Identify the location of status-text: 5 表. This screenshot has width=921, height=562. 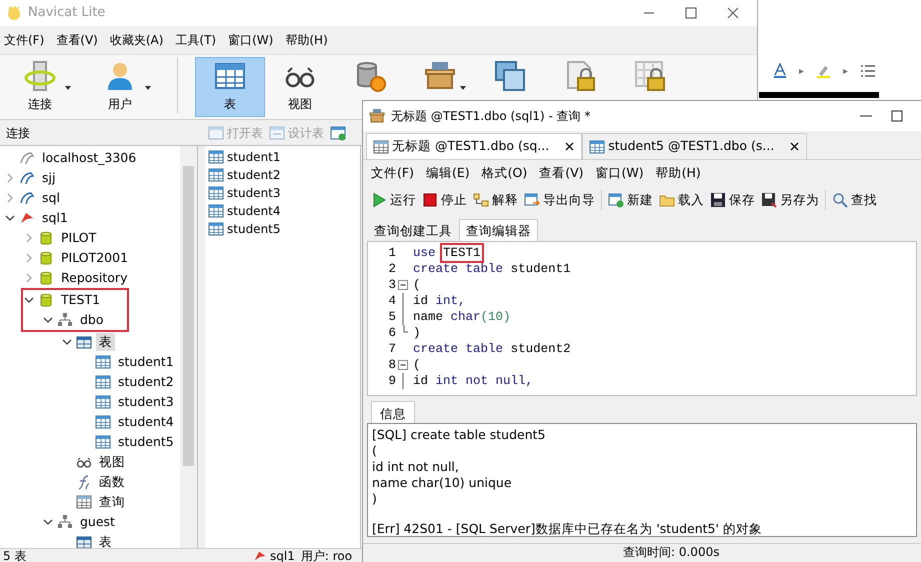
(14, 555).